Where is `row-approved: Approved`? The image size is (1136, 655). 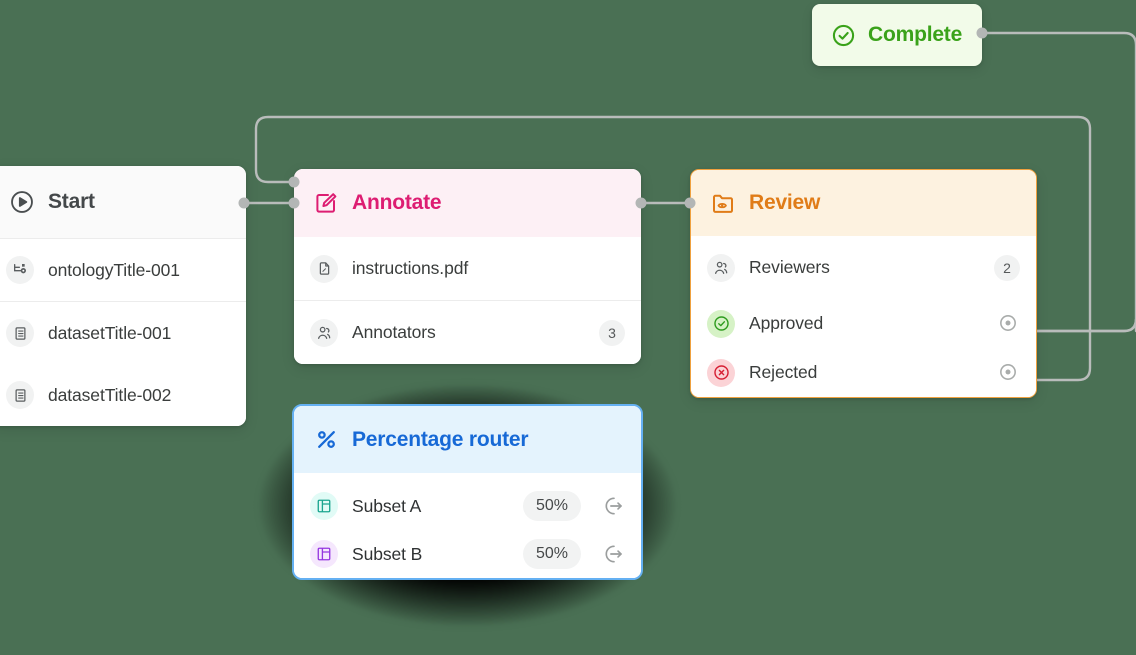
row-approved: Approved is located at coordinates (863, 323).